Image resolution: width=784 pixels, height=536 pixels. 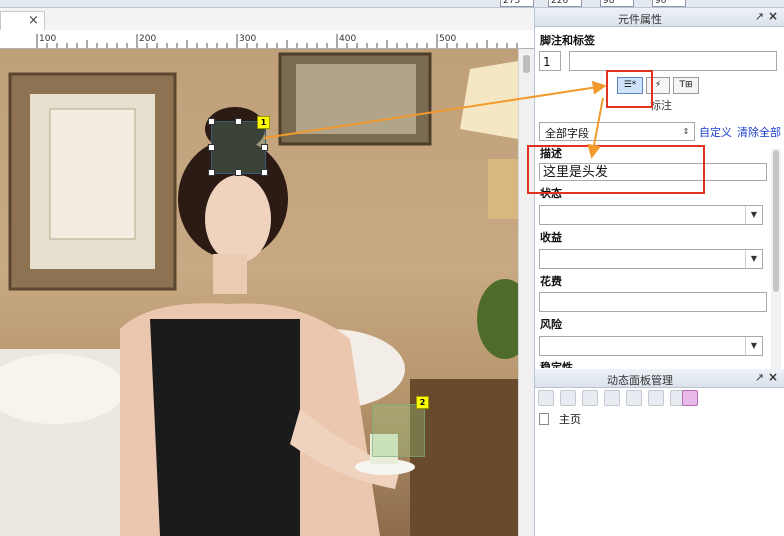 I want to click on highlight-annotation-tab, so click(x=629, y=89).